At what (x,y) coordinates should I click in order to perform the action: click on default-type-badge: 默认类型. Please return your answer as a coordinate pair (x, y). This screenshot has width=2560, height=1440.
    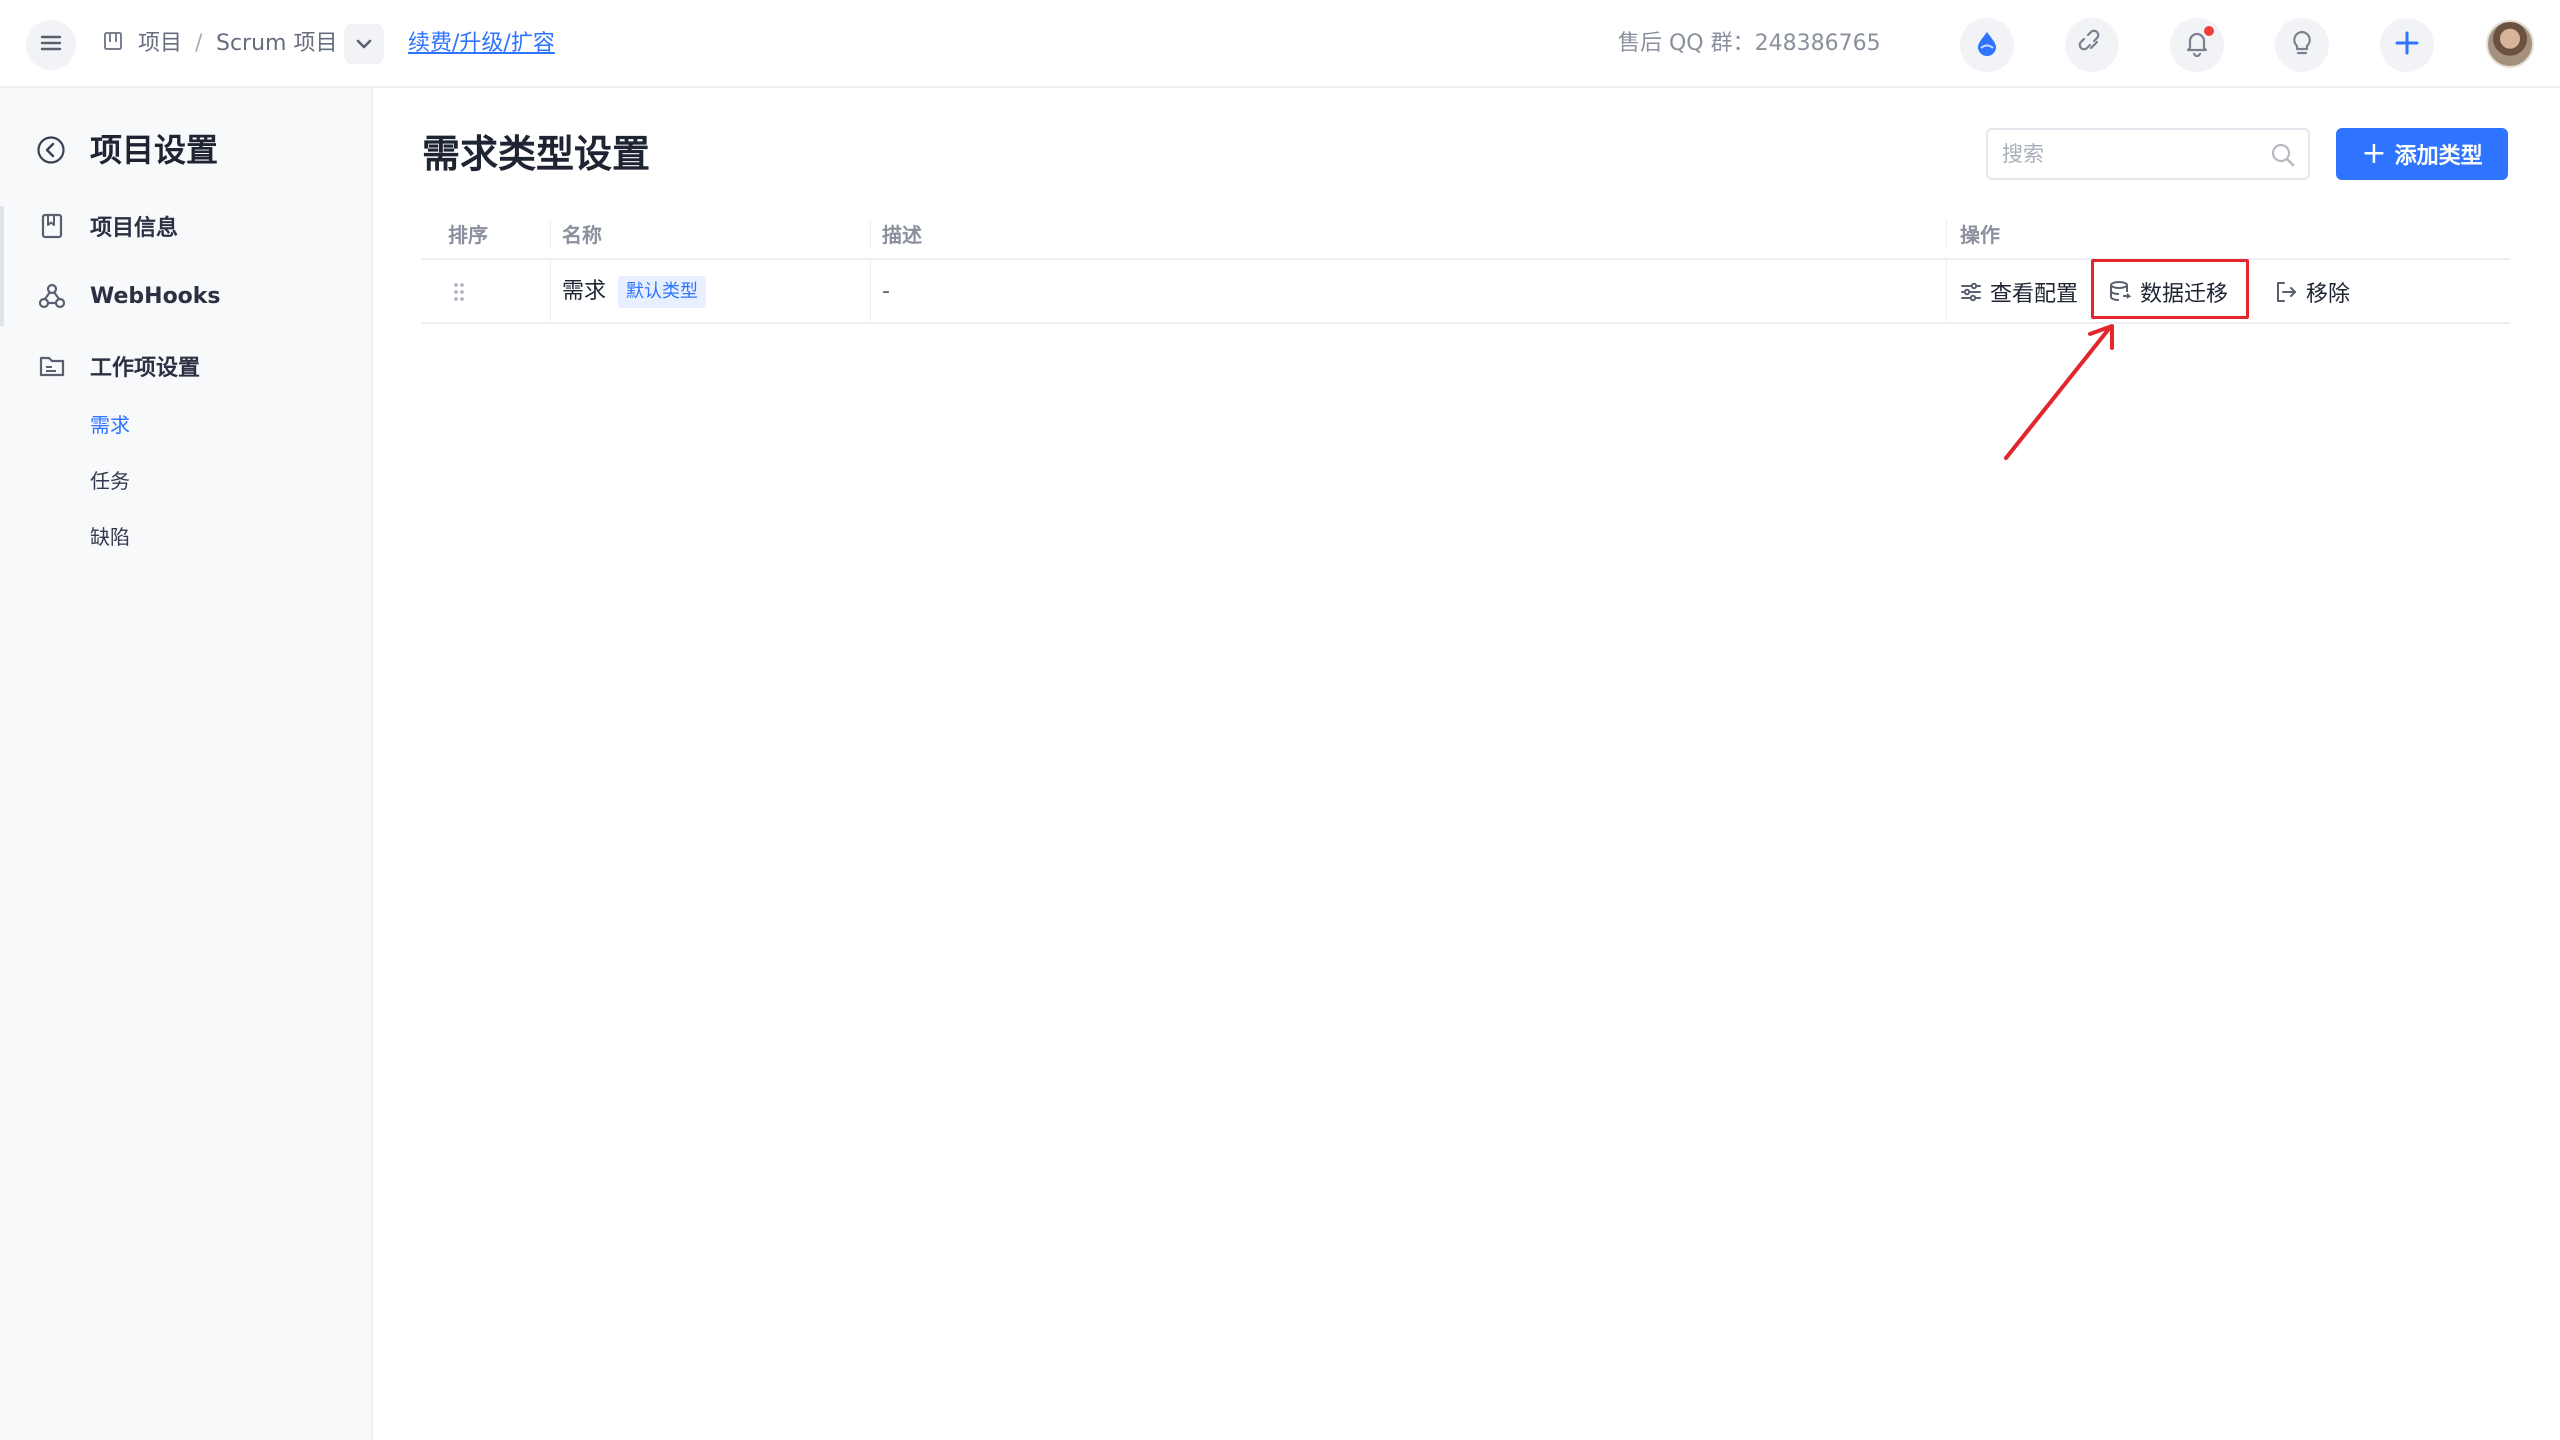
    Looking at the image, I should click on (662, 292).